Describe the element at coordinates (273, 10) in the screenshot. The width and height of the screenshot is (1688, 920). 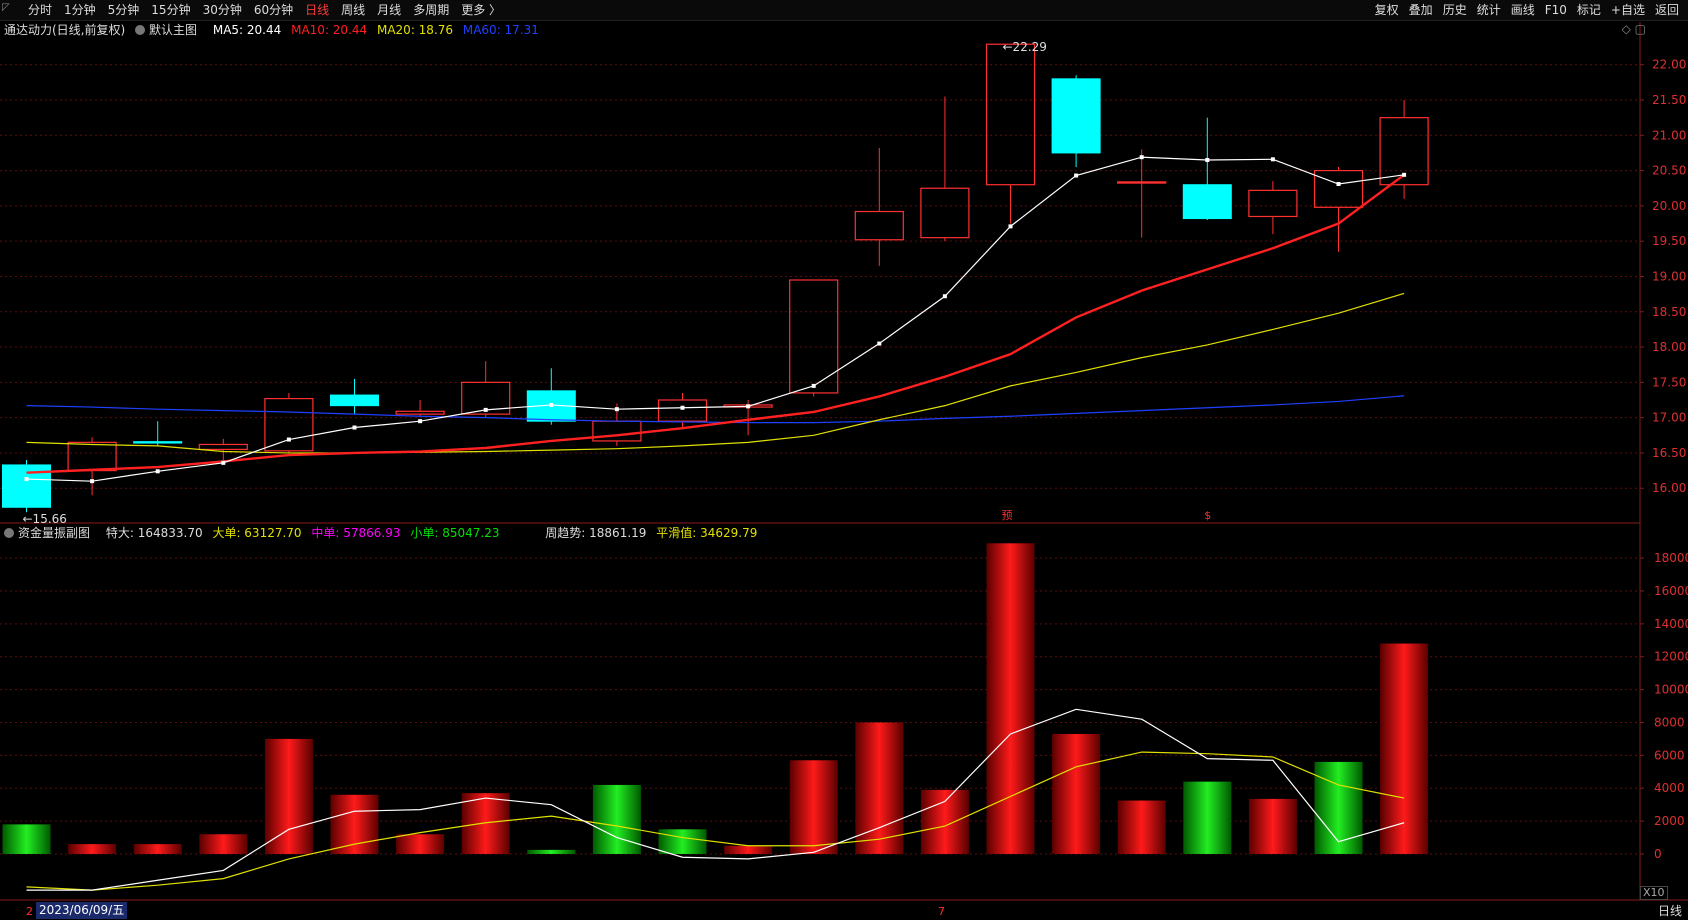
I see `period-tab-5: 60分钟` at that location.